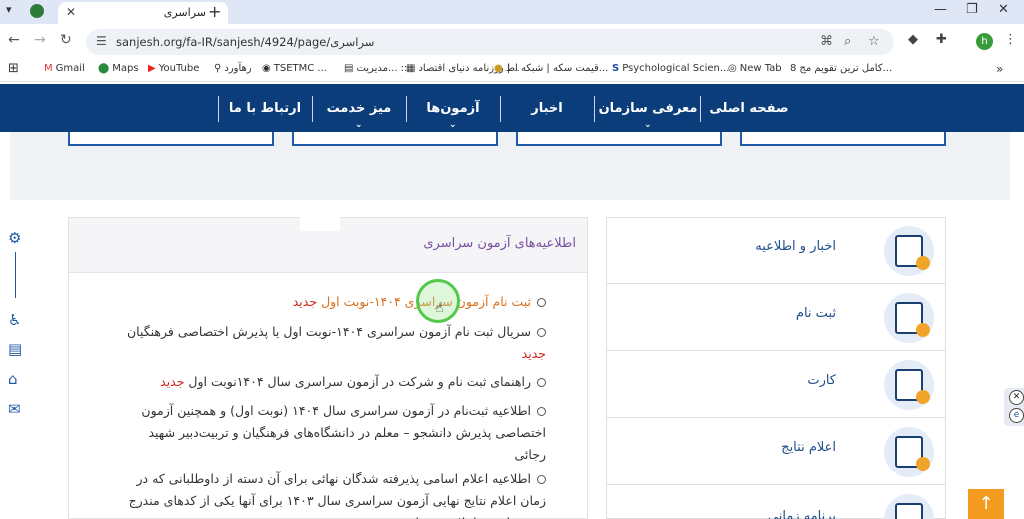 The height and width of the screenshot is (519, 1024). What do you see at coordinates (909, 506) in the screenshot?
I see `calendar-icon` at bounding box center [909, 506].